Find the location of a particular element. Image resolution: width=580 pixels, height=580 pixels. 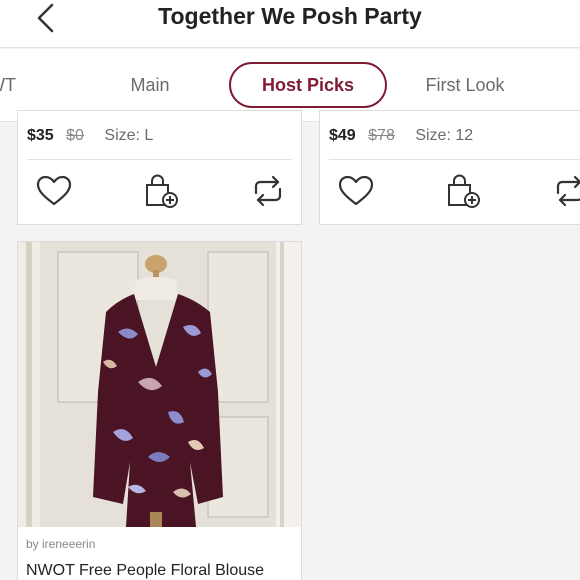

listing-title: NWOT Free People Floral Blouse is located at coordinates (145, 571).